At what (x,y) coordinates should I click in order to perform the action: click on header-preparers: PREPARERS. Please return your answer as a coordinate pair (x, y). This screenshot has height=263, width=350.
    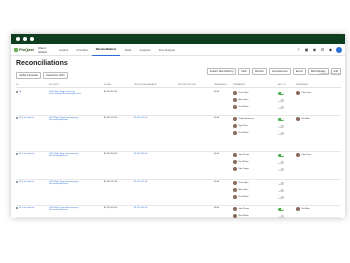
    Looking at the image, I should click on (239, 85).